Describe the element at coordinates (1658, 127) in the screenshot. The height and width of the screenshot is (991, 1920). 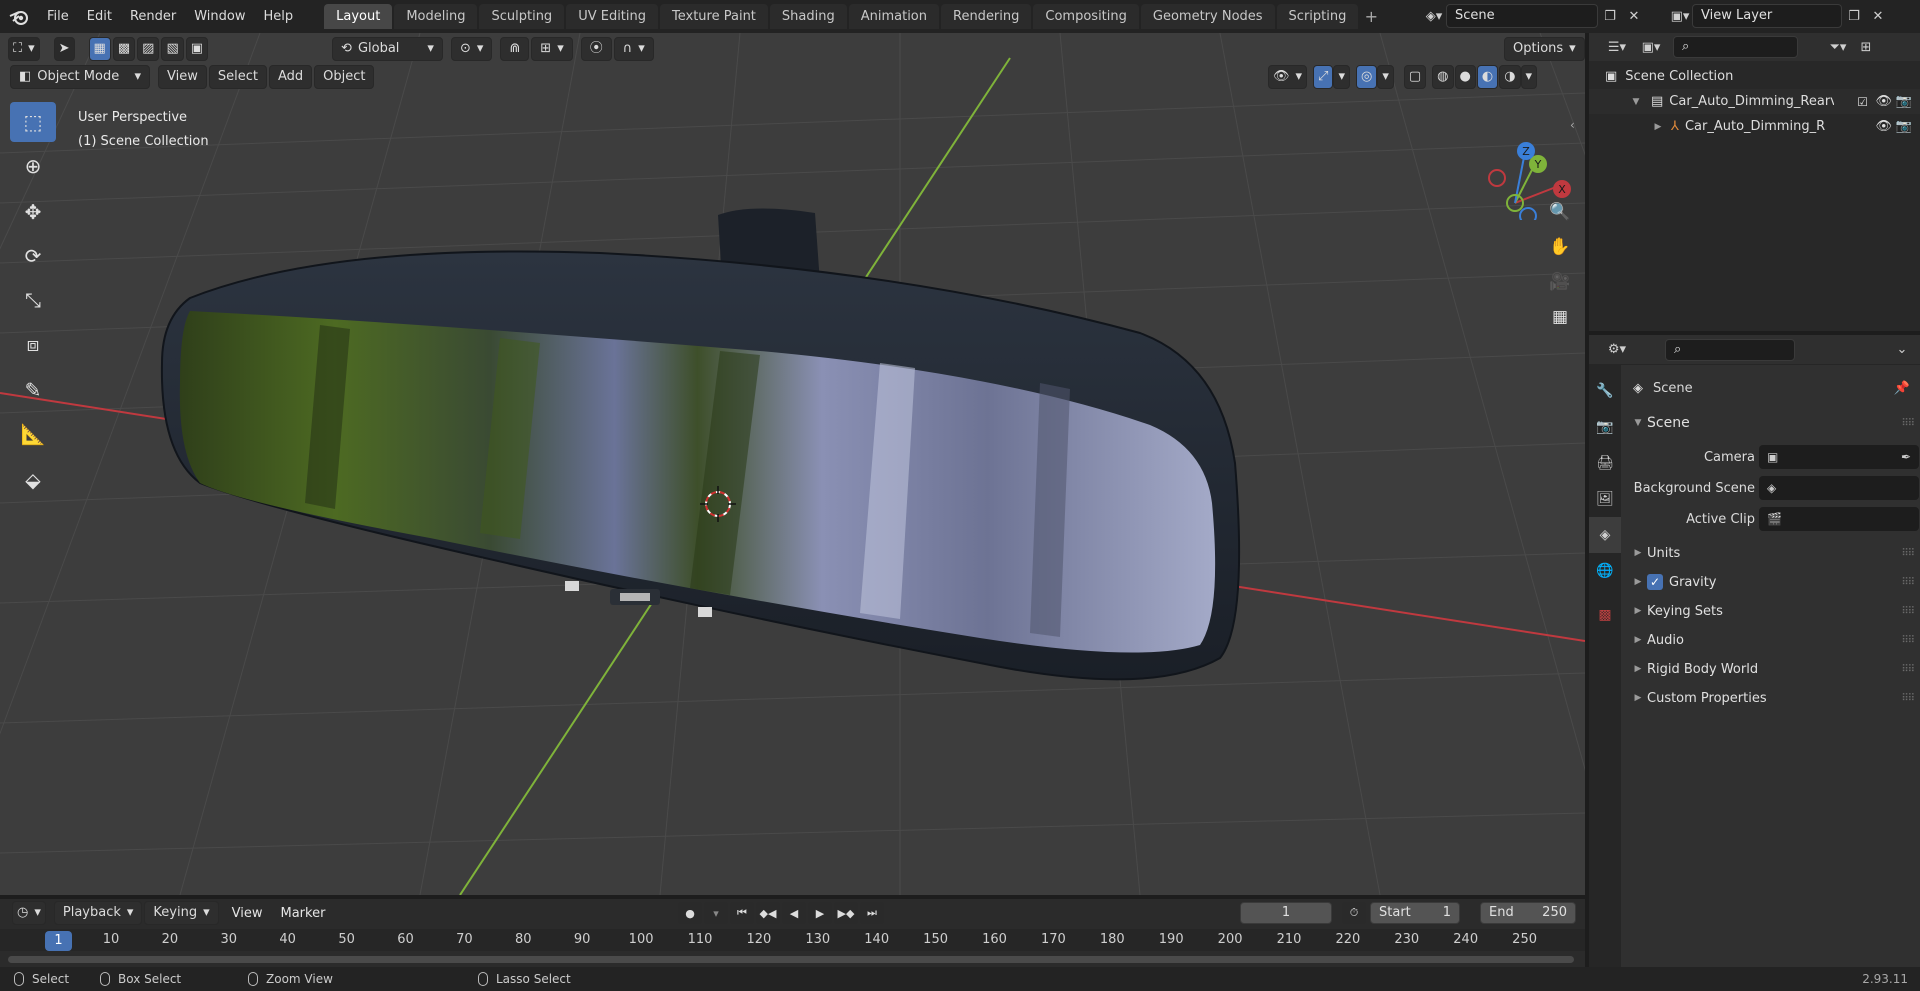
I see `collapse-icon: ▶` at that location.